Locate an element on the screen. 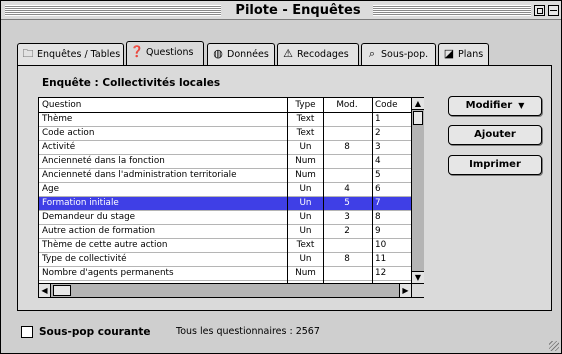 Image resolution: width=562 pixels, height=354 pixels. tab-sous-pop: ⌕ Sous-pop. is located at coordinates (398, 54).